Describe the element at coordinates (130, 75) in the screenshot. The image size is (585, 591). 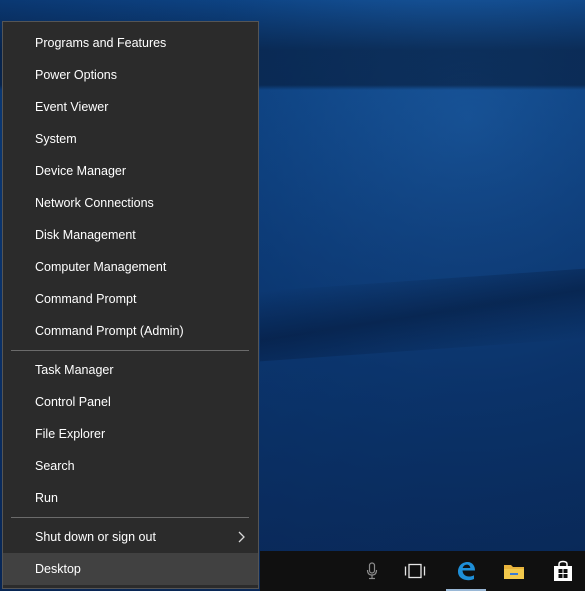
I see `menu-item-power-options: Power Options` at that location.